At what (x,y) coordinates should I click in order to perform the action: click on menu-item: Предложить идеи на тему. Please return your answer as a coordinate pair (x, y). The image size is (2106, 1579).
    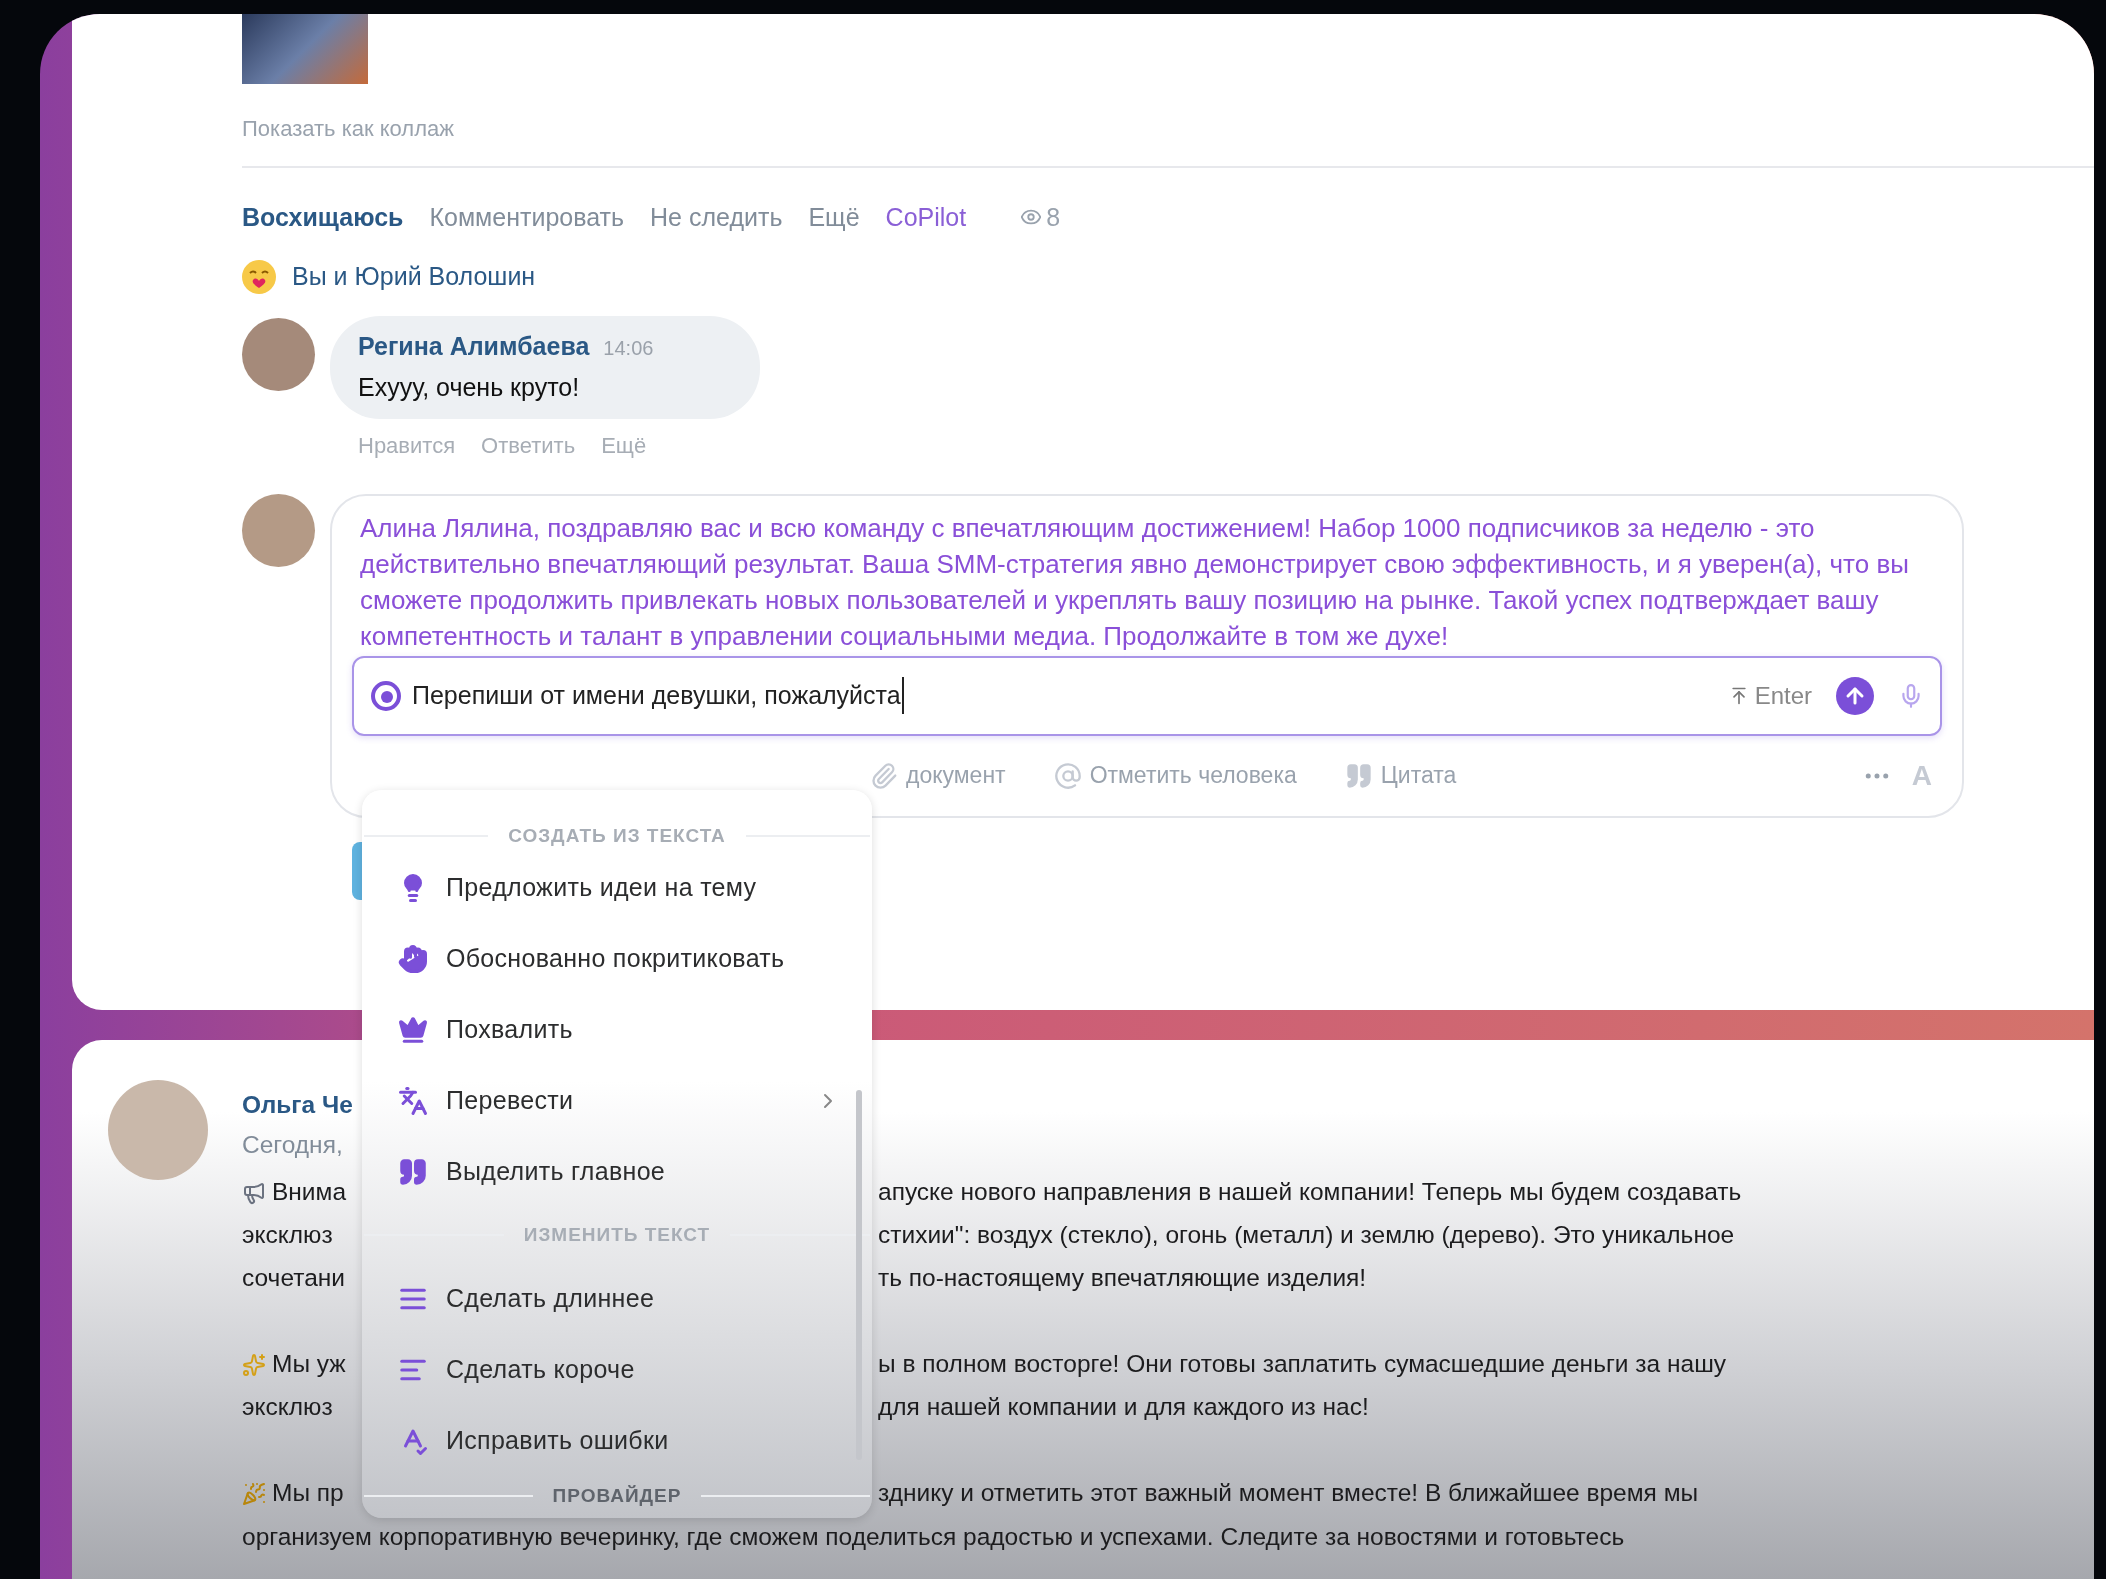
    Looking at the image, I should click on (617, 887).